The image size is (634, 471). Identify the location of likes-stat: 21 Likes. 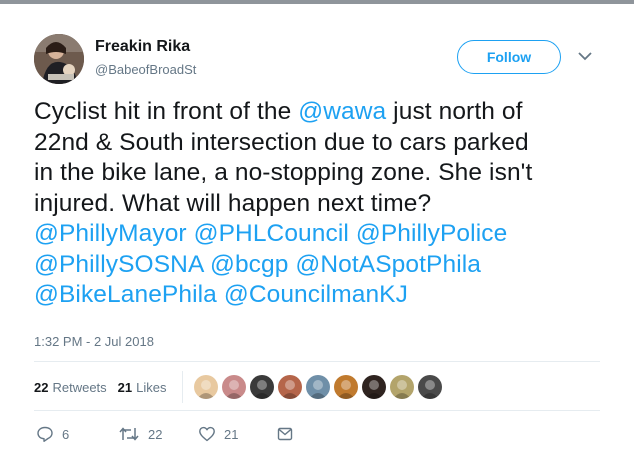
(142, 387).